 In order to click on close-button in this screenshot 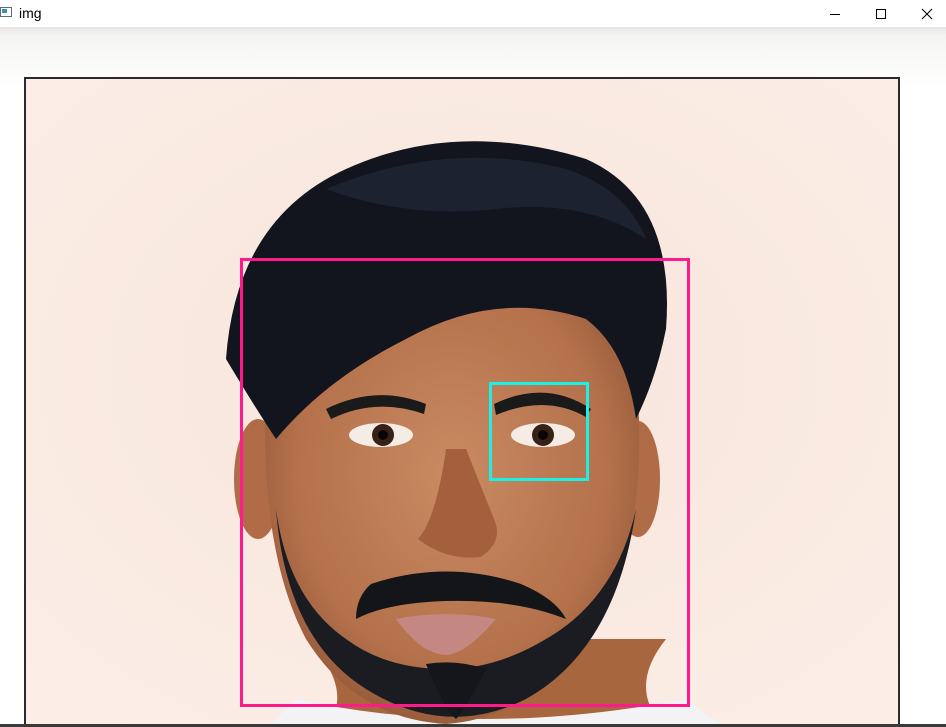, I will do `click(925, 13)`.